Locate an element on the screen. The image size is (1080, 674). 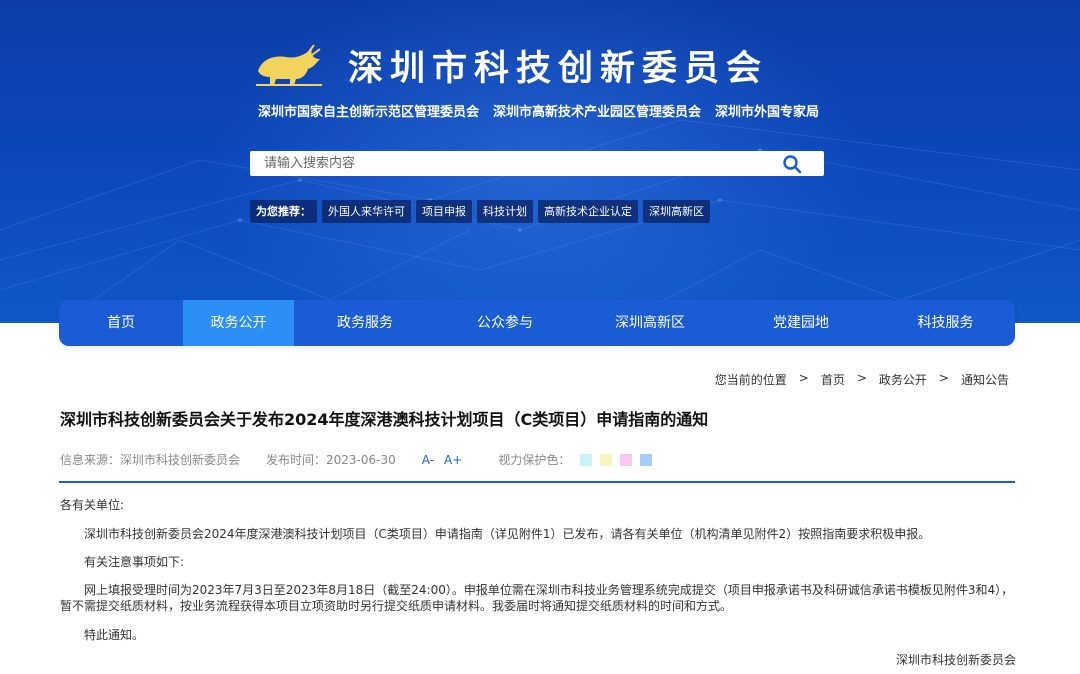
sub-org-item: 深圳市外国专家局 is located at coordinates (767, 112).